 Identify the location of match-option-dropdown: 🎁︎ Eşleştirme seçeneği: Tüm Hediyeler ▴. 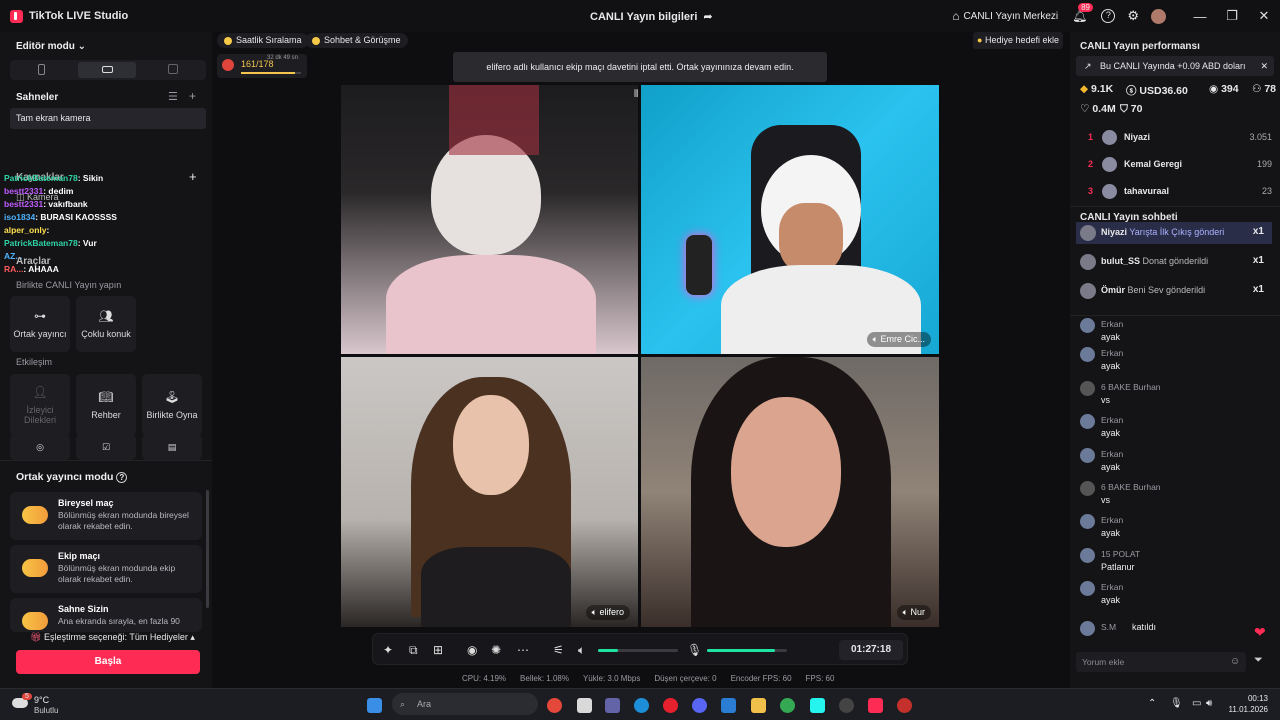
(112, 637).